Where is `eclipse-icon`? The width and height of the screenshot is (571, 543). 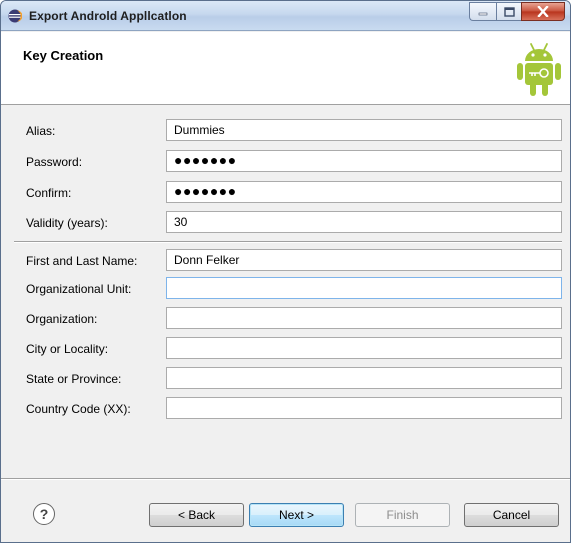 eclipse-icon is located at coordinates (15, 16).